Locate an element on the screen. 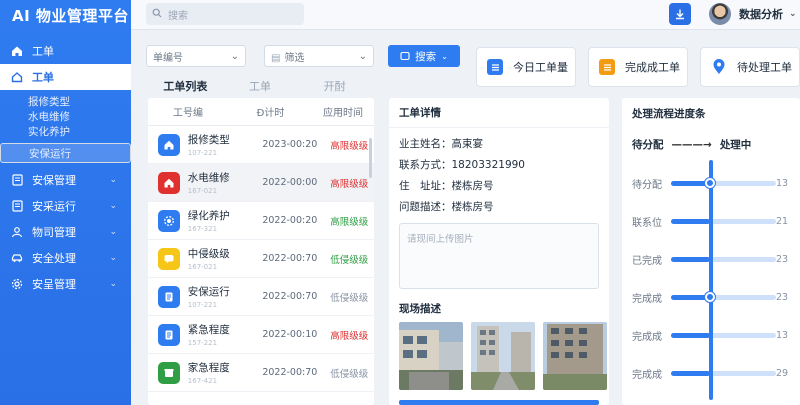  order-number-select: 单编号 ⌄ is located at coordinates (196, 56).